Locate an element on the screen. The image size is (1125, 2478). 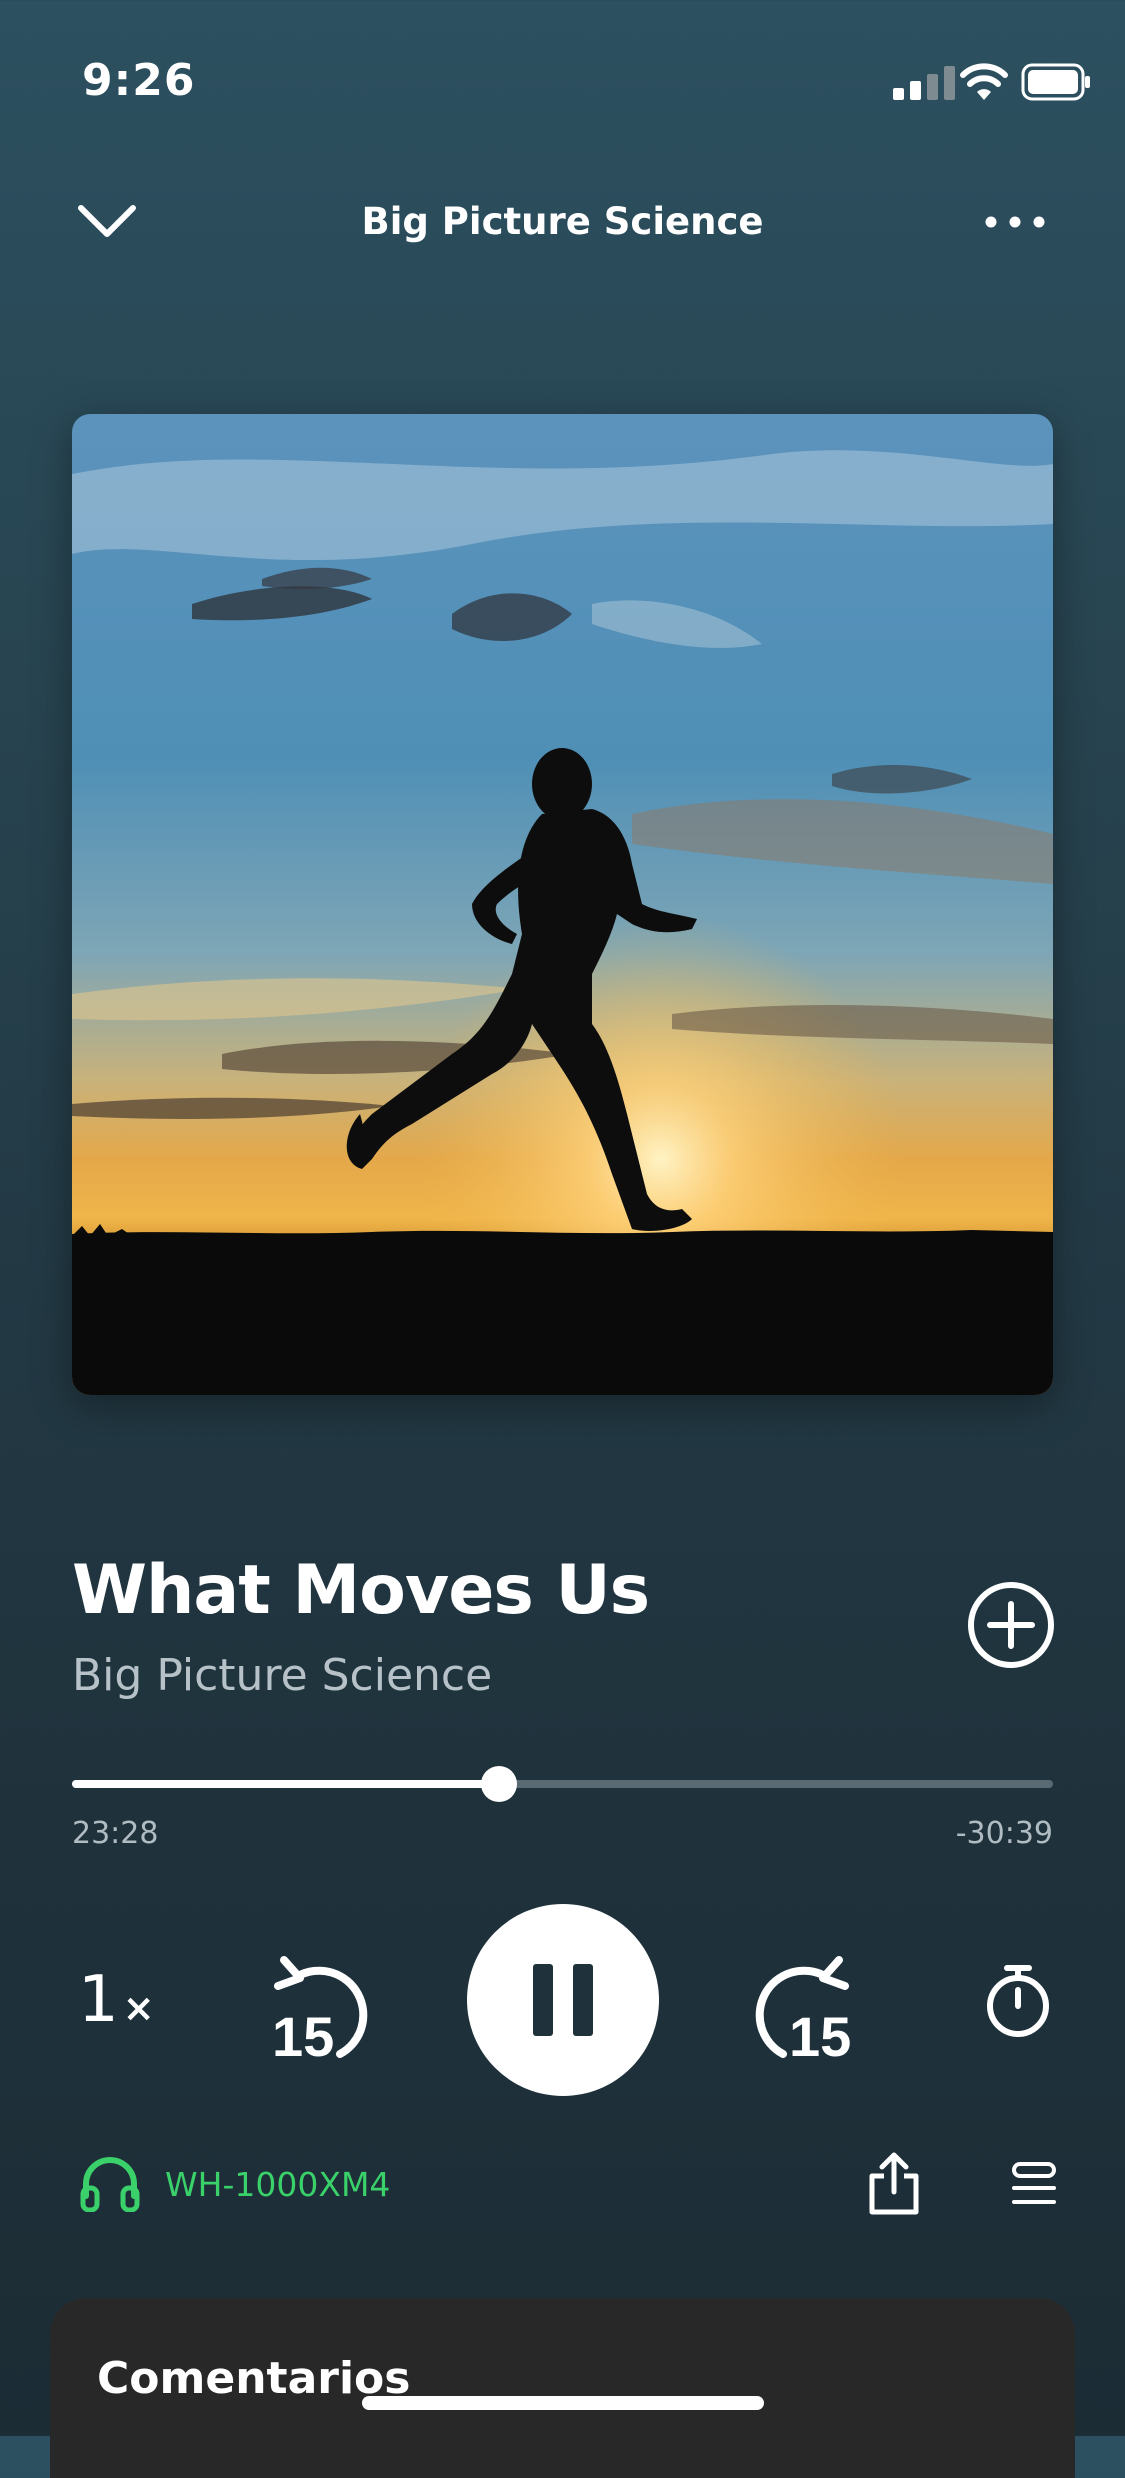
rewind-15-icon: 15 is located at coordinates (322, 2008).